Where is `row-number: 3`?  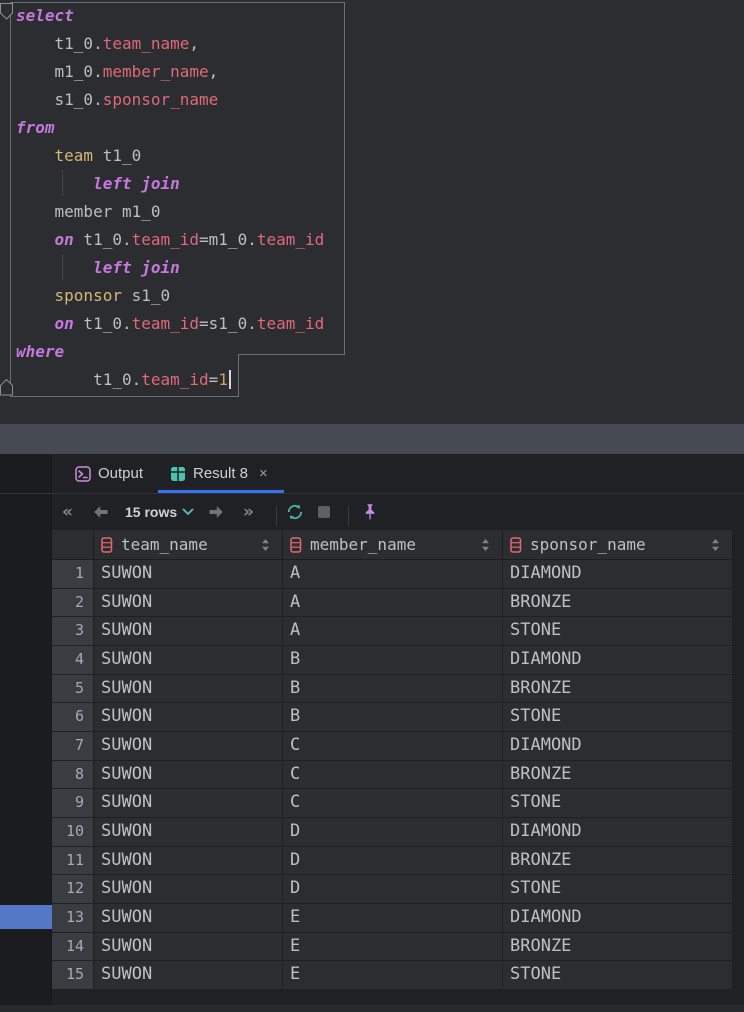 row-number: 3 is located at coordinates (73, 631).